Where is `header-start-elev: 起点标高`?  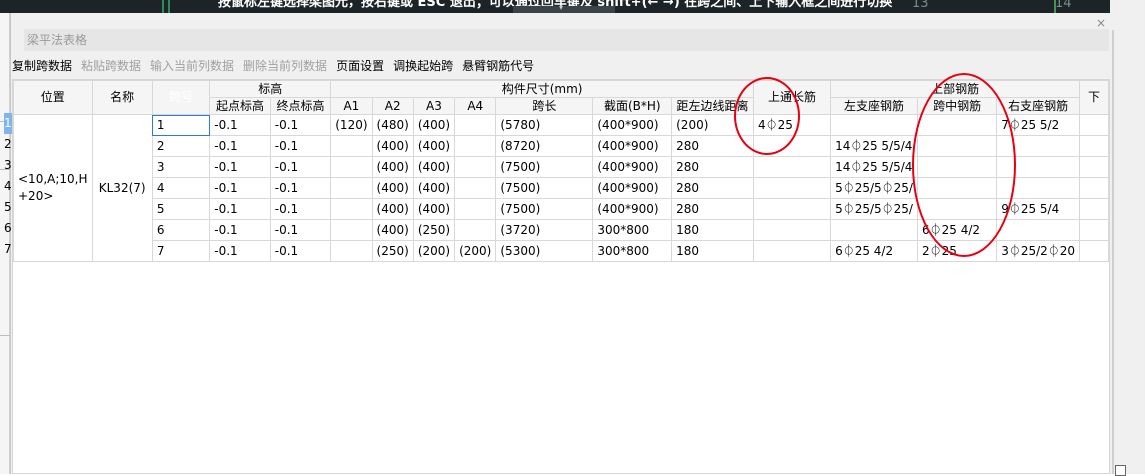 header-start-elev: 起点标高 is located at coordinates (240, 106).